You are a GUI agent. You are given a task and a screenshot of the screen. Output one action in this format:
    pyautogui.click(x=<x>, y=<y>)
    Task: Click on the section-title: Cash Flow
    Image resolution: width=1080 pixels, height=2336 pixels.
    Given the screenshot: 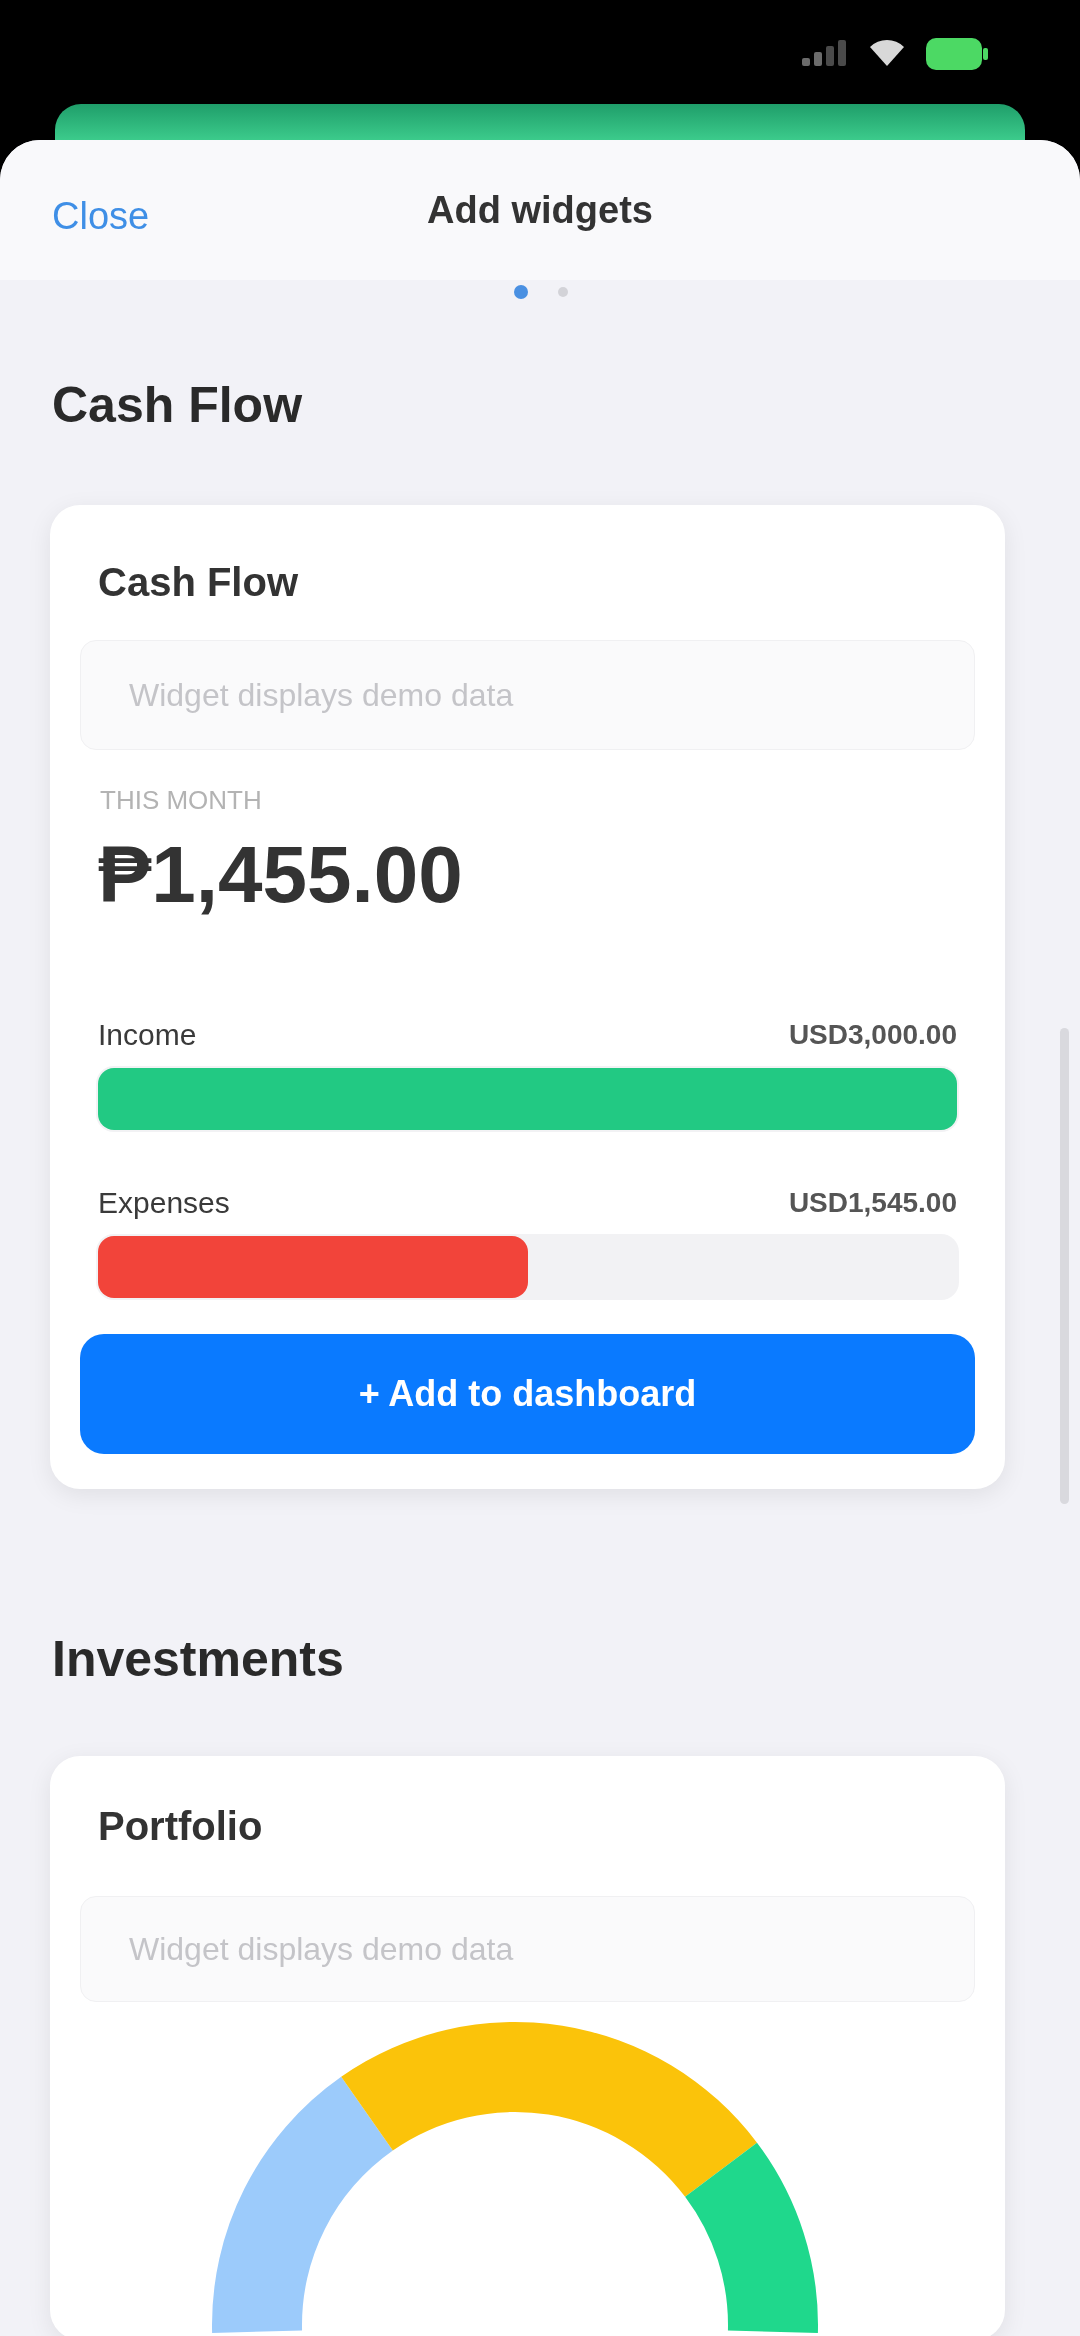 What is the action you would take?
    pyautogui.click(x=177, y=405)
    